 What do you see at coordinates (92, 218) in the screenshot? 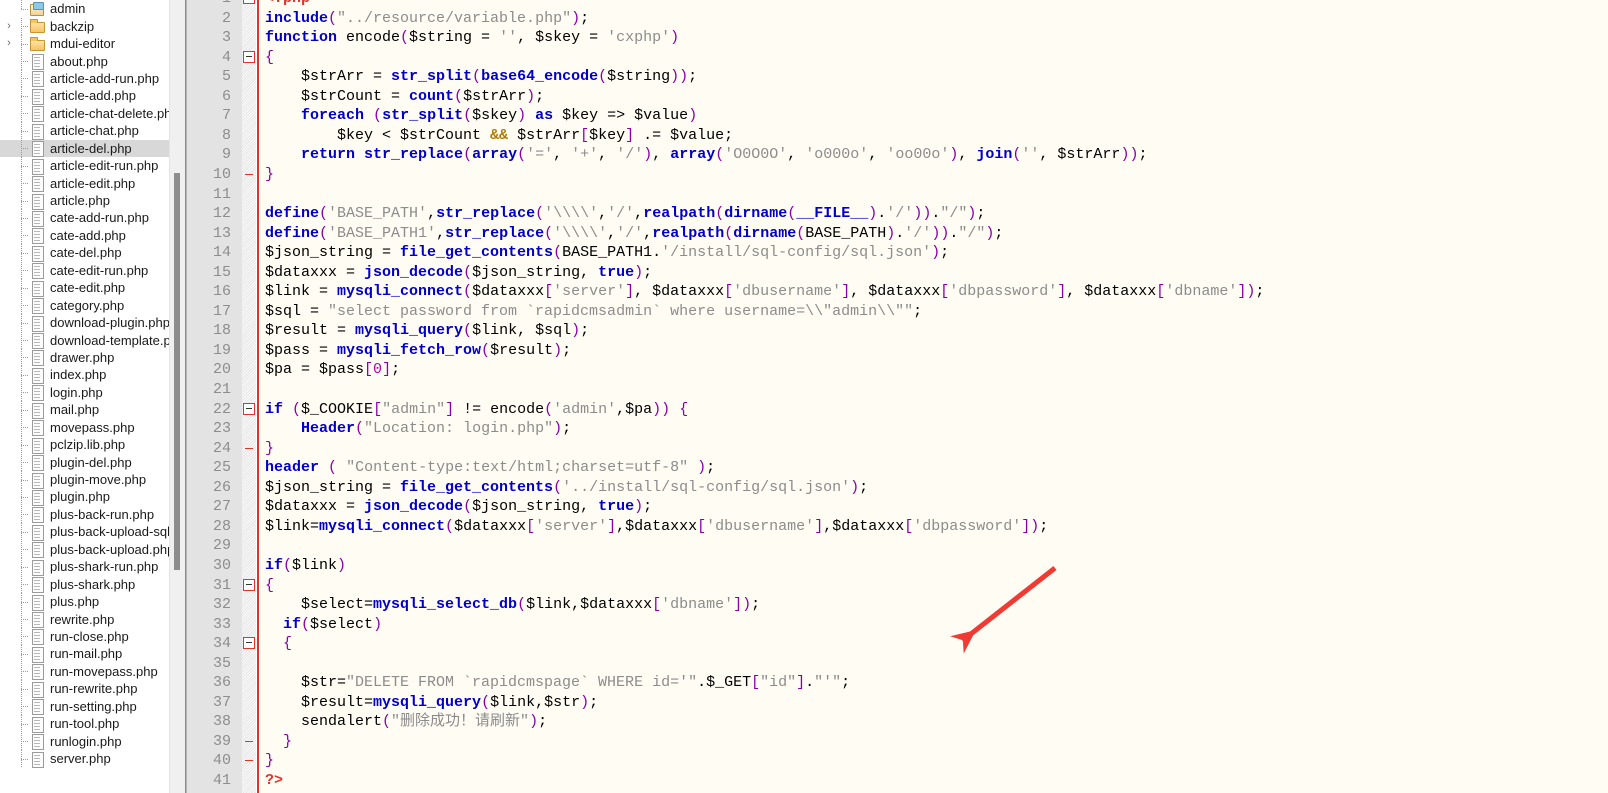
I see `tree-item-cate-add-run-php: cate-add-run.php` at bounding box center [92, 218].